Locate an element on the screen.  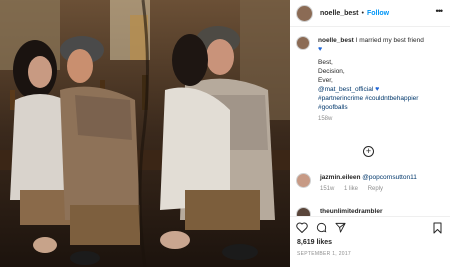
follow-button: Follow is located at coordinates (378, 13).